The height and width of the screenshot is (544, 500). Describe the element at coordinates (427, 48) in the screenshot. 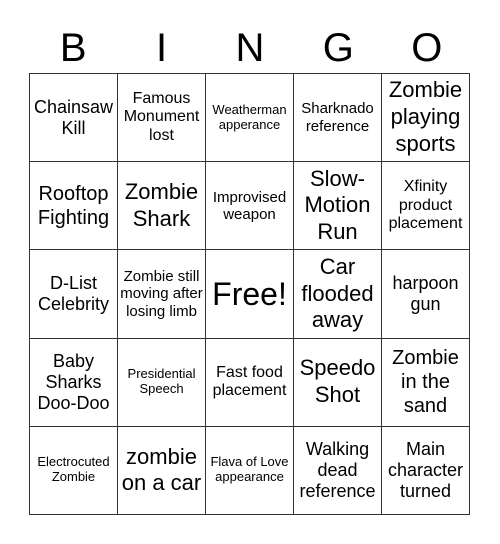

I see `header-letter-o: O` at that location.